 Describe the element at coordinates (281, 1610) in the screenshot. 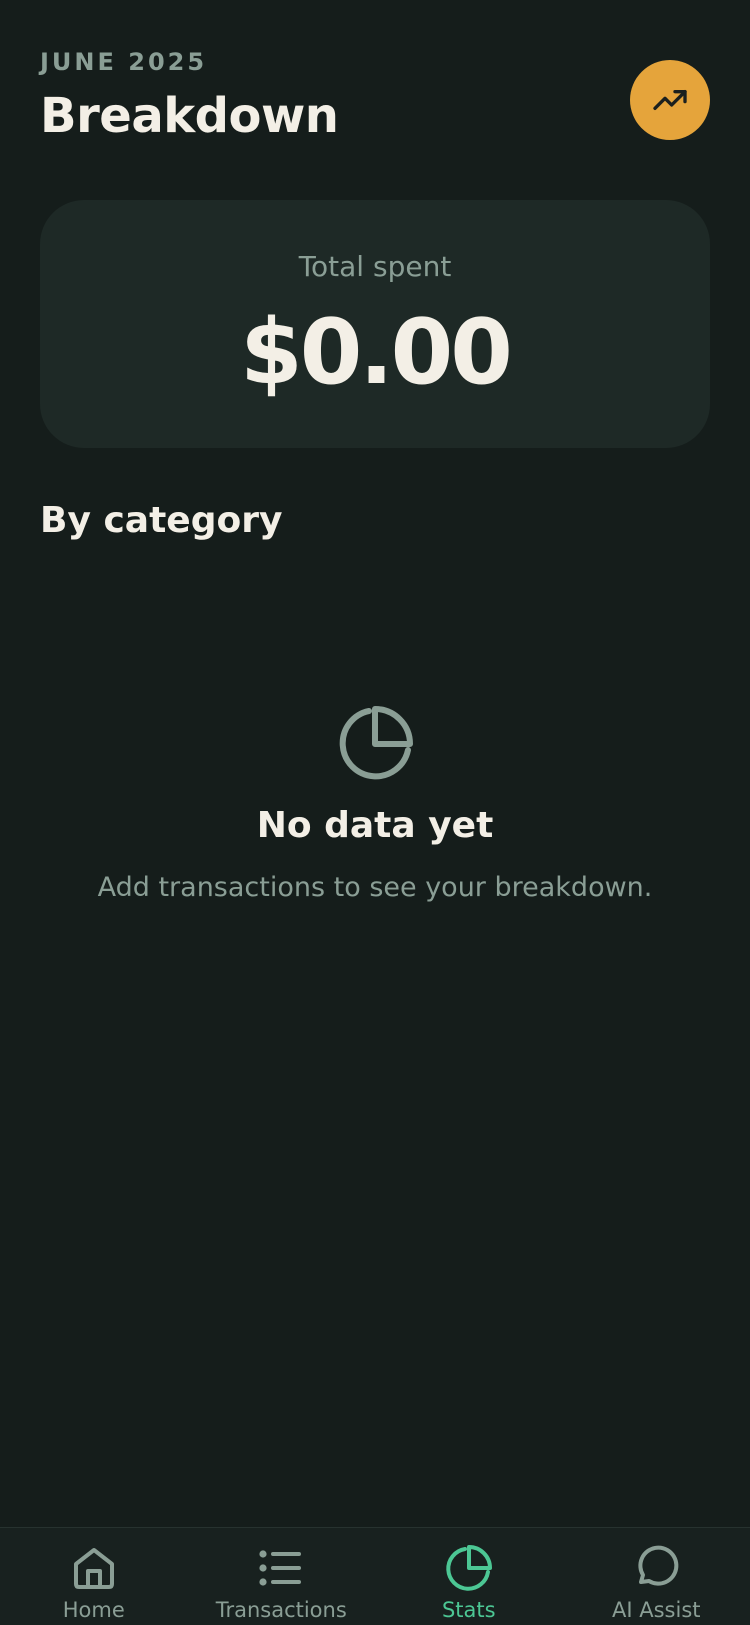

I see `tab-transactions-label: Transactions` at that location.